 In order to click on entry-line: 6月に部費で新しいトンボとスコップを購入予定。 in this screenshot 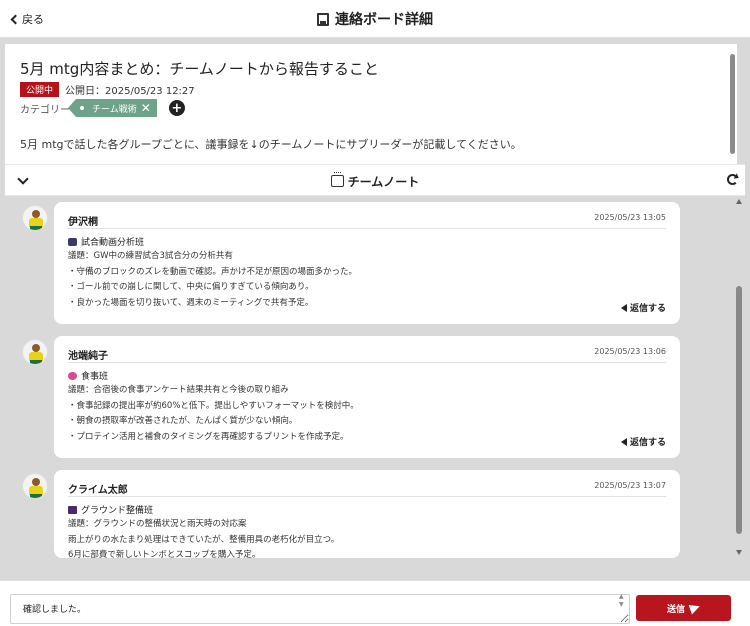, I will do `click(164, 554)`.